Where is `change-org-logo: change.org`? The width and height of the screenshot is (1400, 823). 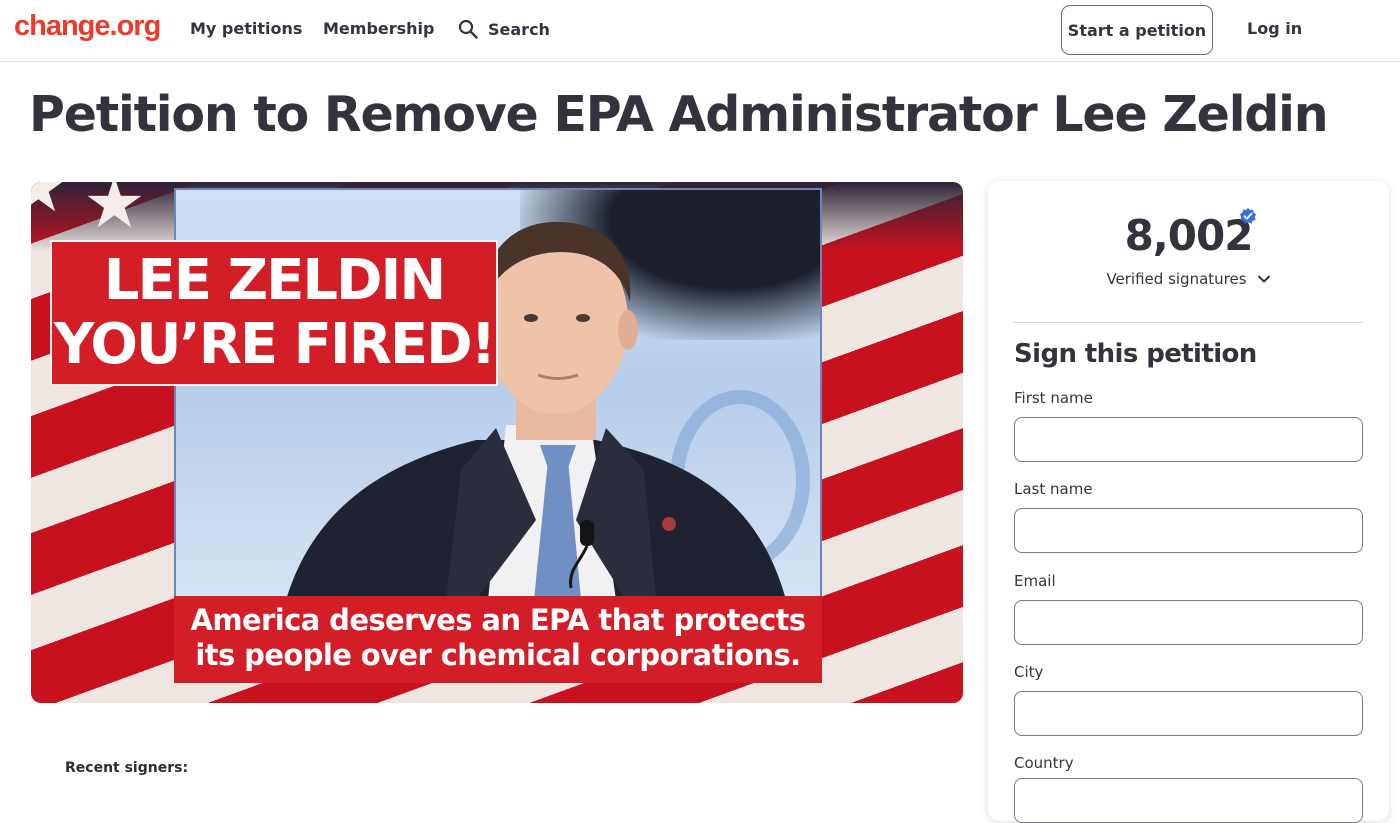 change-org-logo: change.org is located at coordinates (87, 26).